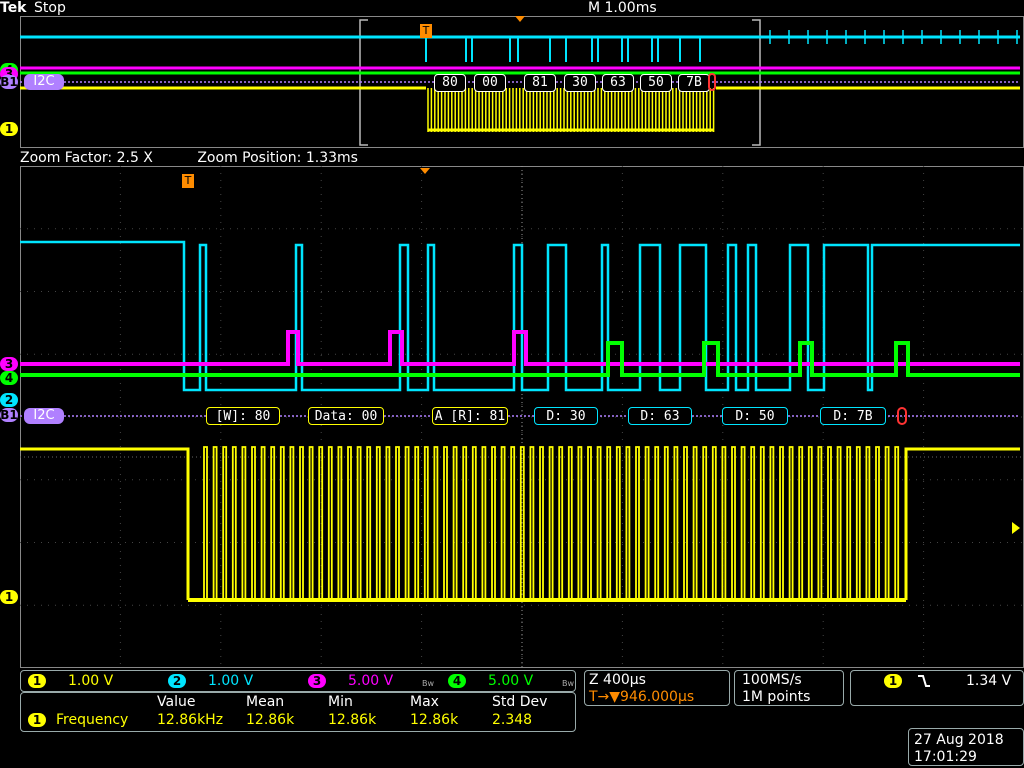 Image resolution: width=1024 pixels, height=768 pixels. What do you see at coordinates (37, 720) in the screenshot?
I see `meas-channel-badge: 1` at bounding box center [37, 720].